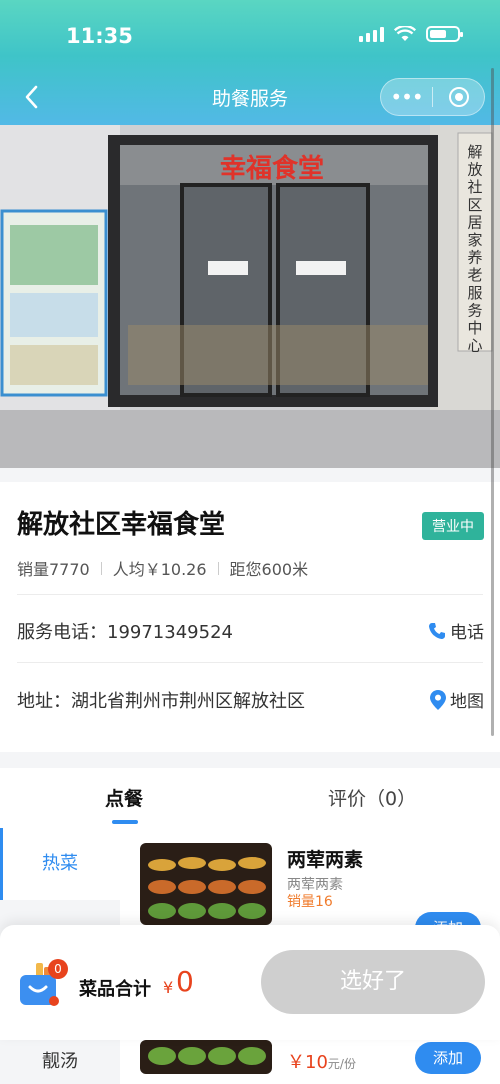  I want to click on svg-text: 解放社区居家养老服务中心, so click(474, 249).